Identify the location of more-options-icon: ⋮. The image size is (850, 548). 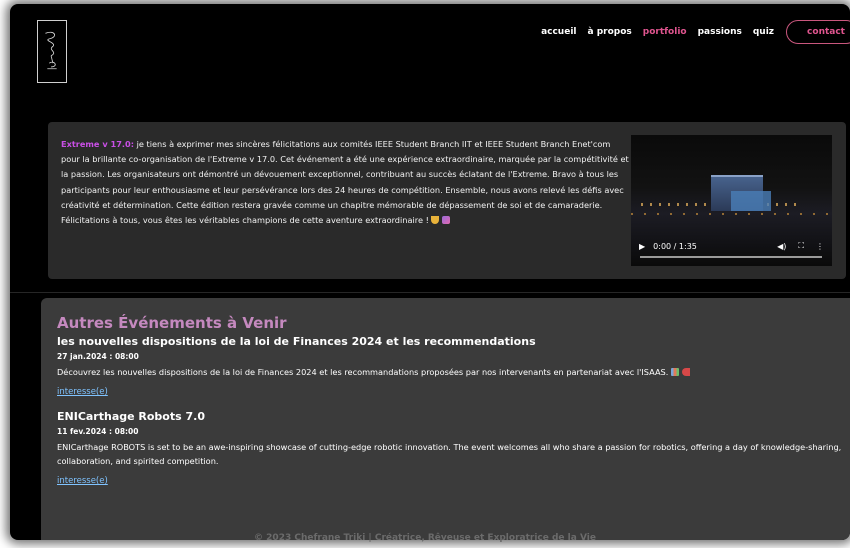
(820, 246).